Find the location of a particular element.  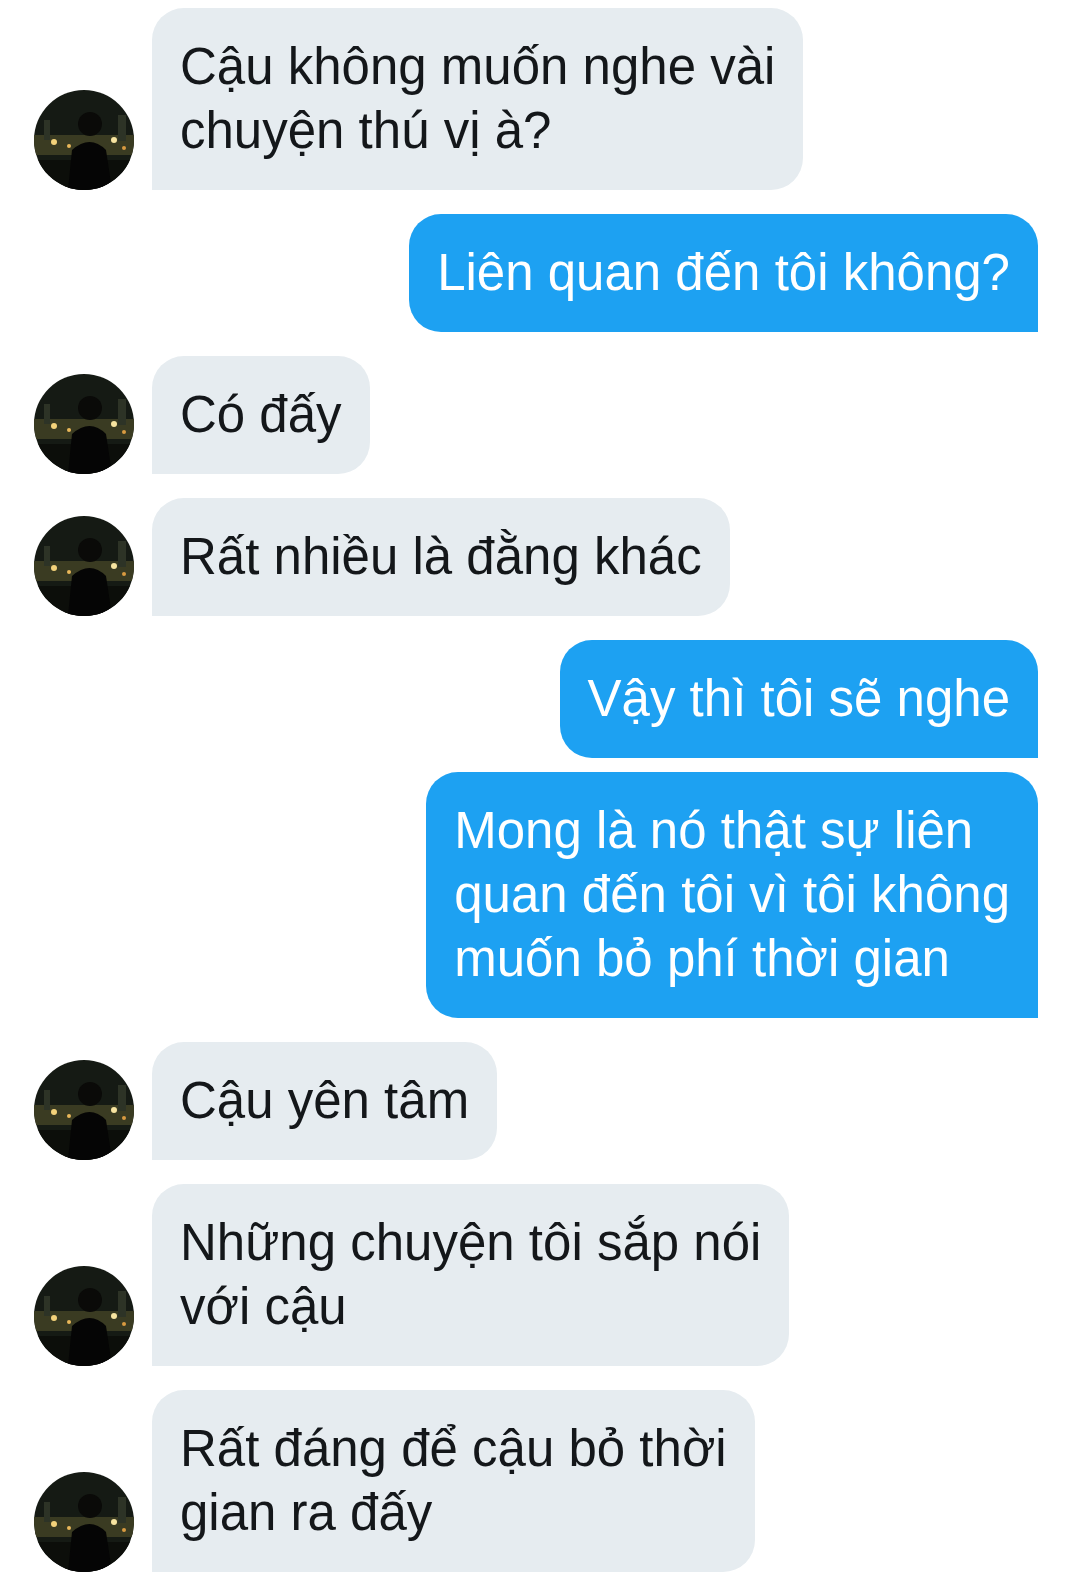

message-bubble: Mong là nó thật sự liên quan đến tôi vì tôi không muốn bỏ phí thời gian is located at coordinates (732, 895).